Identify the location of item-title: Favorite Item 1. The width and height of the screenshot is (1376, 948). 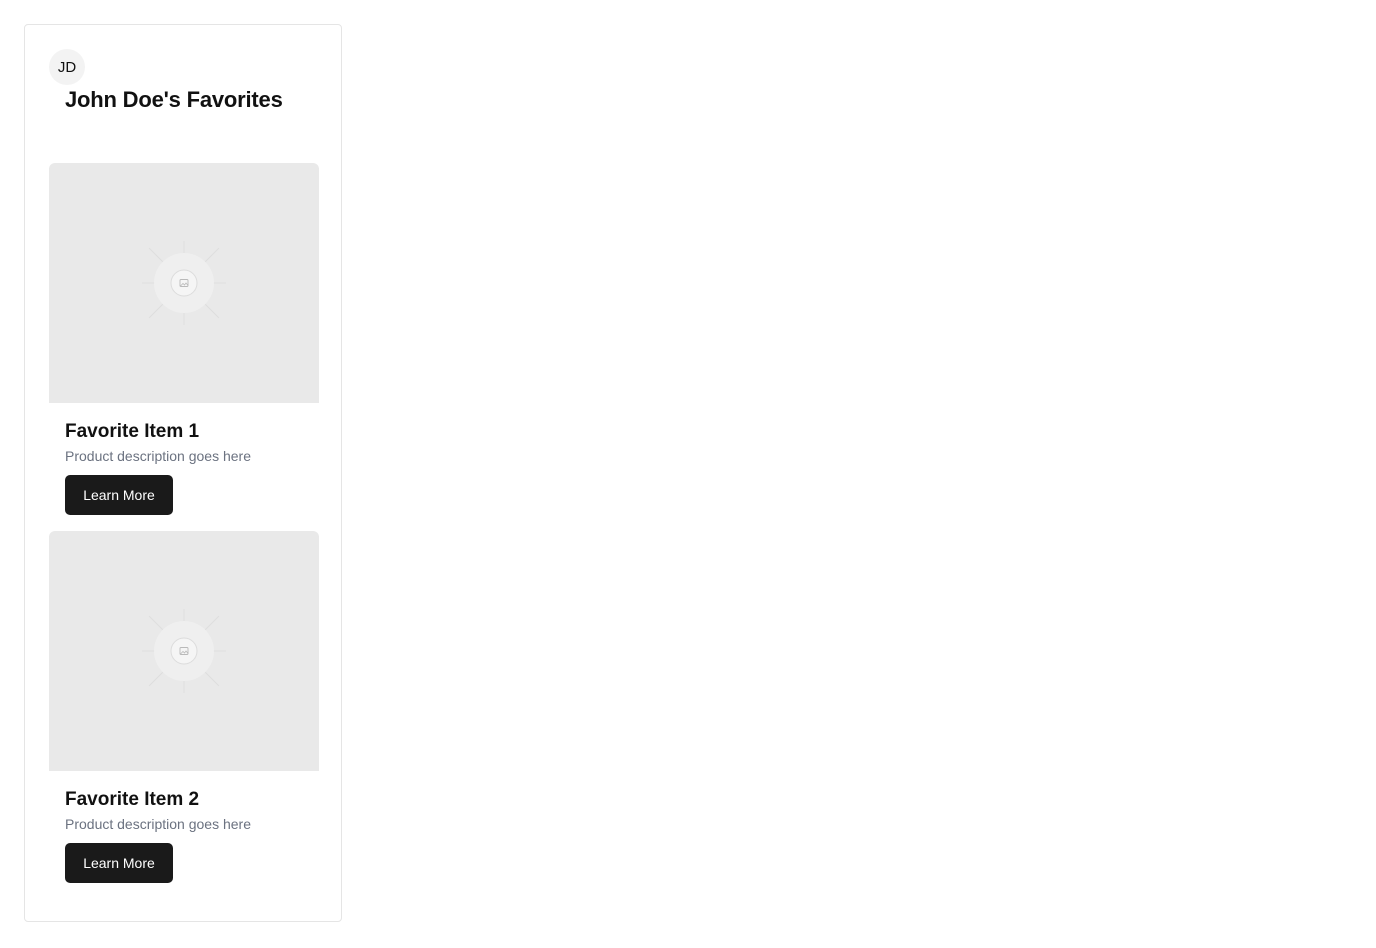
(132, 431).